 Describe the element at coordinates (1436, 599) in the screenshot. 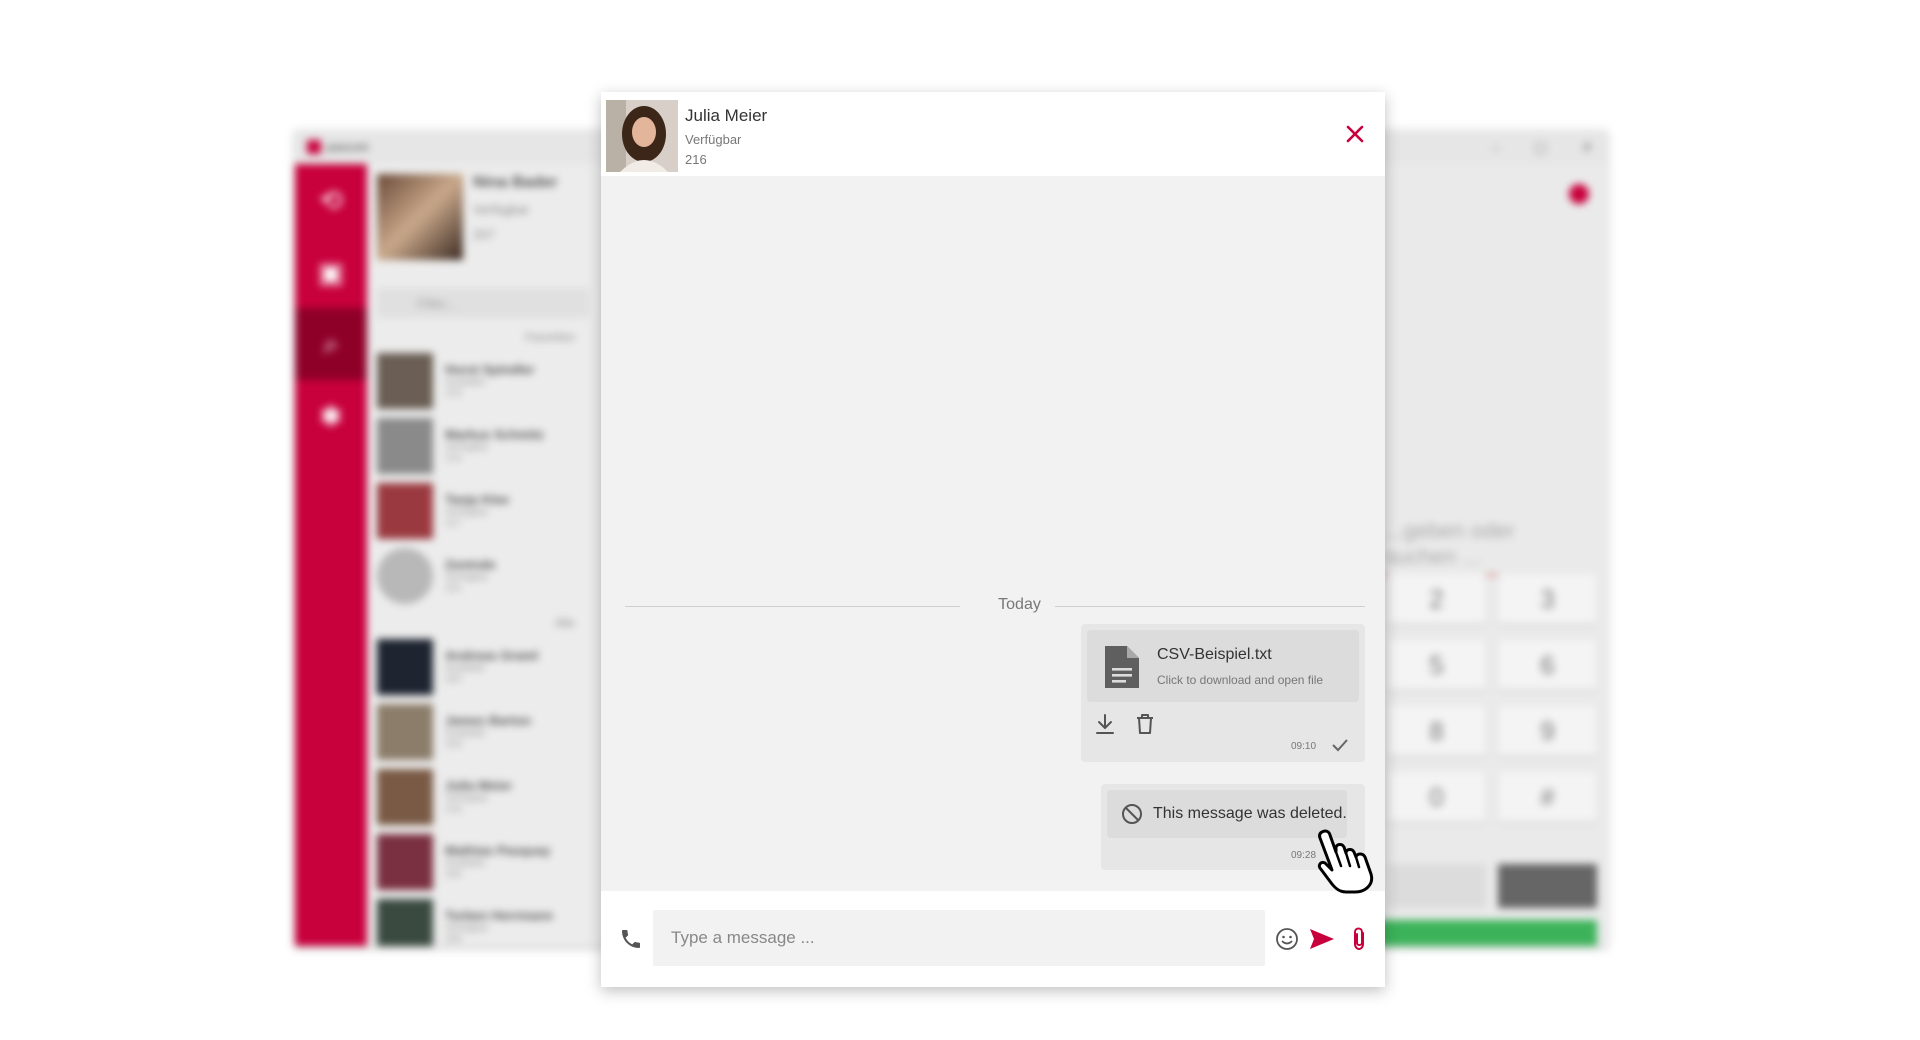

I see `dial-key: 2` at that location.